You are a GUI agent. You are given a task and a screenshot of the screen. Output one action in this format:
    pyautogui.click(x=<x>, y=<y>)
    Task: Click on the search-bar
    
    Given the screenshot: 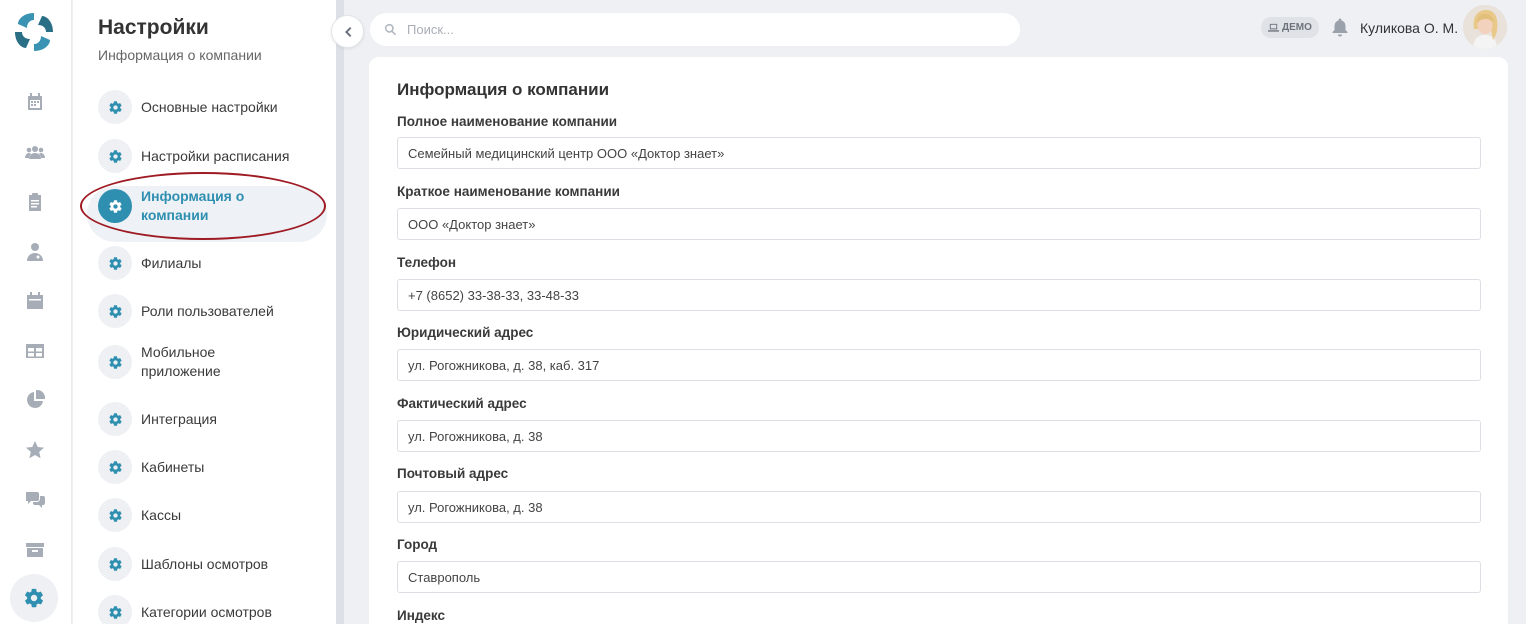 What is the action you would take?
    pyautogui.click(x=695, y=29)
    